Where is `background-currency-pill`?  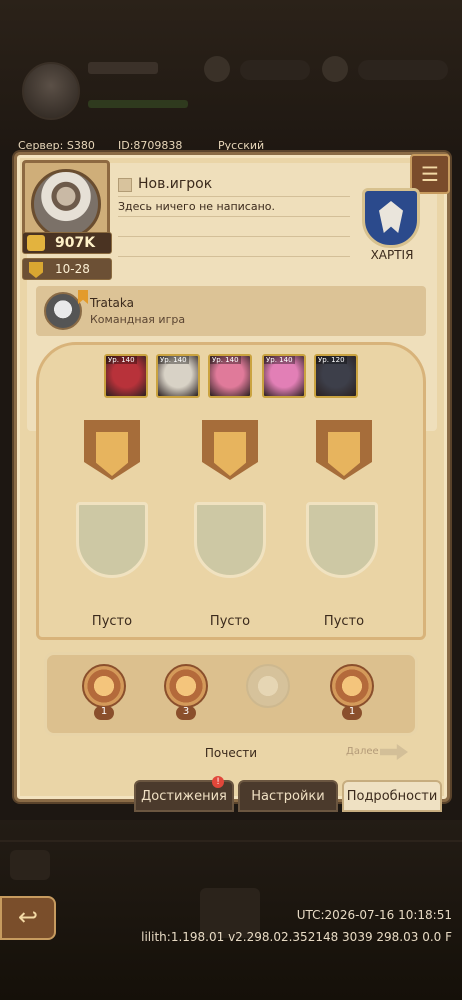 background-currency-pill is located at coordinates (275, 70).